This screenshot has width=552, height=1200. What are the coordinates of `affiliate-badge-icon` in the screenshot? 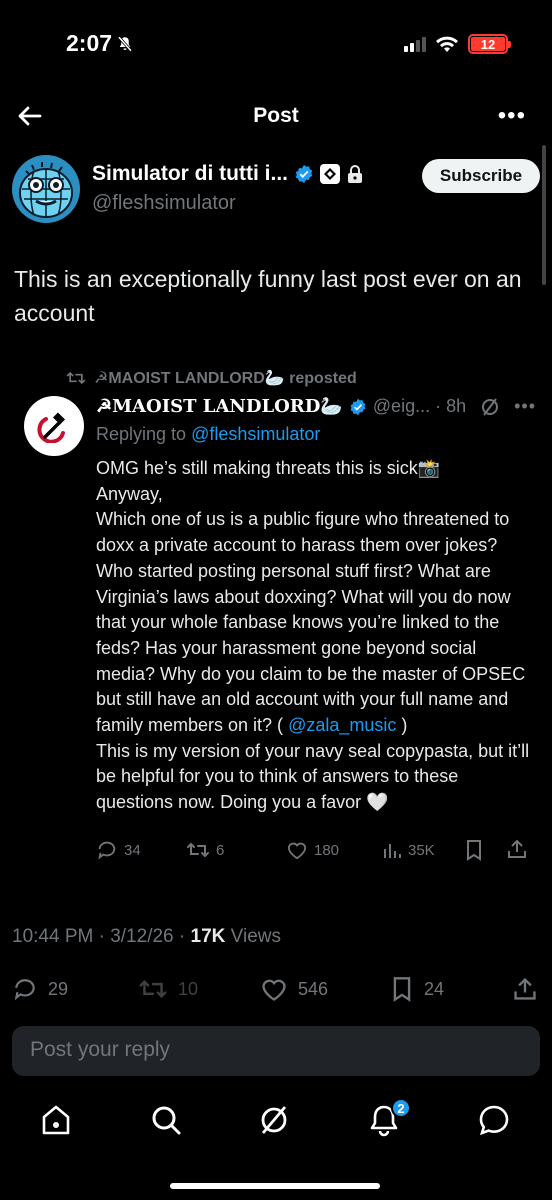 It's located at (330, 174).